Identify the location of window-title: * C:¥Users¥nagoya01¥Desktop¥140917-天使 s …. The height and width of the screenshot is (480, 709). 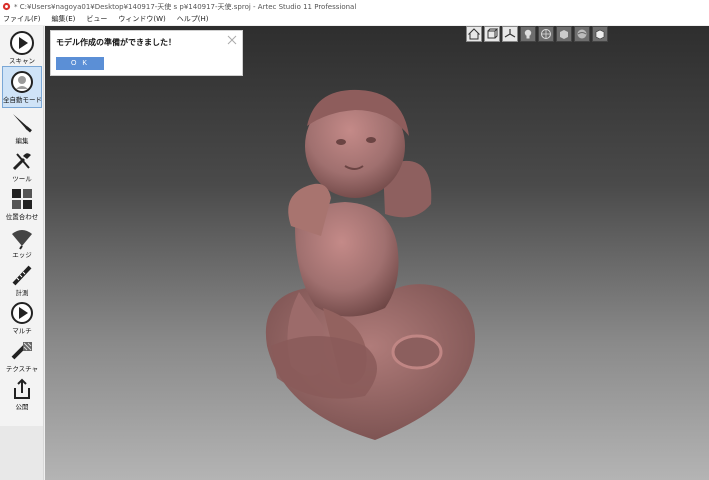
(185, 6).